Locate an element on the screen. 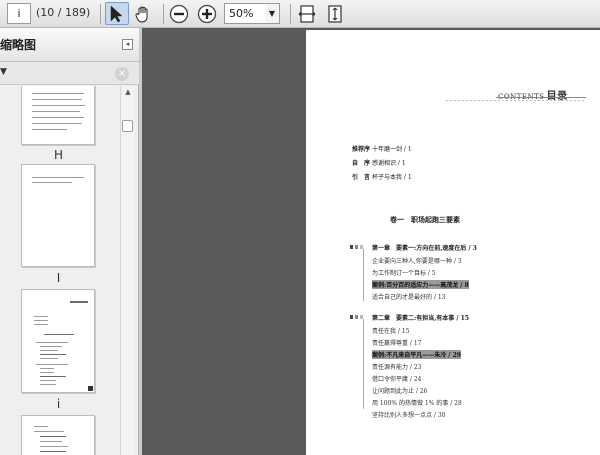  chevron-down-icon: ▼ is located at coordinates (272, 13).